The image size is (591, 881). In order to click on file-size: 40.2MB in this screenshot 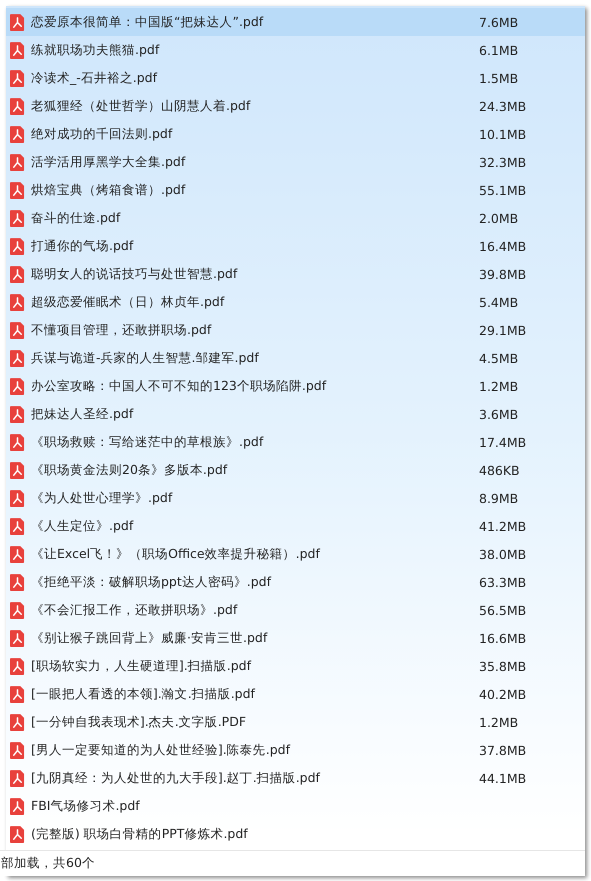, I will do `click(502, 694)`.